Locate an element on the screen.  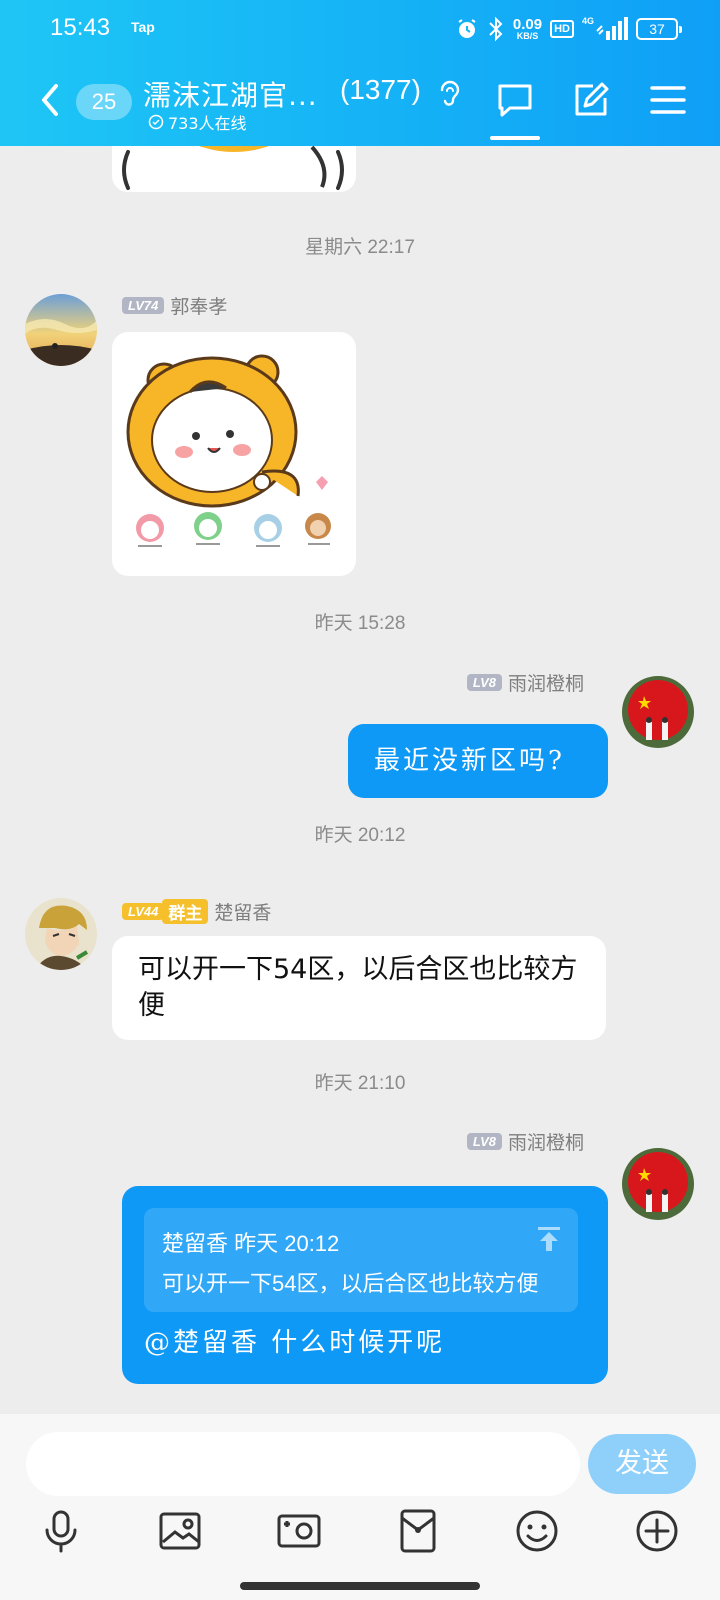
alarm-icon is located at coordinates (467, 28).